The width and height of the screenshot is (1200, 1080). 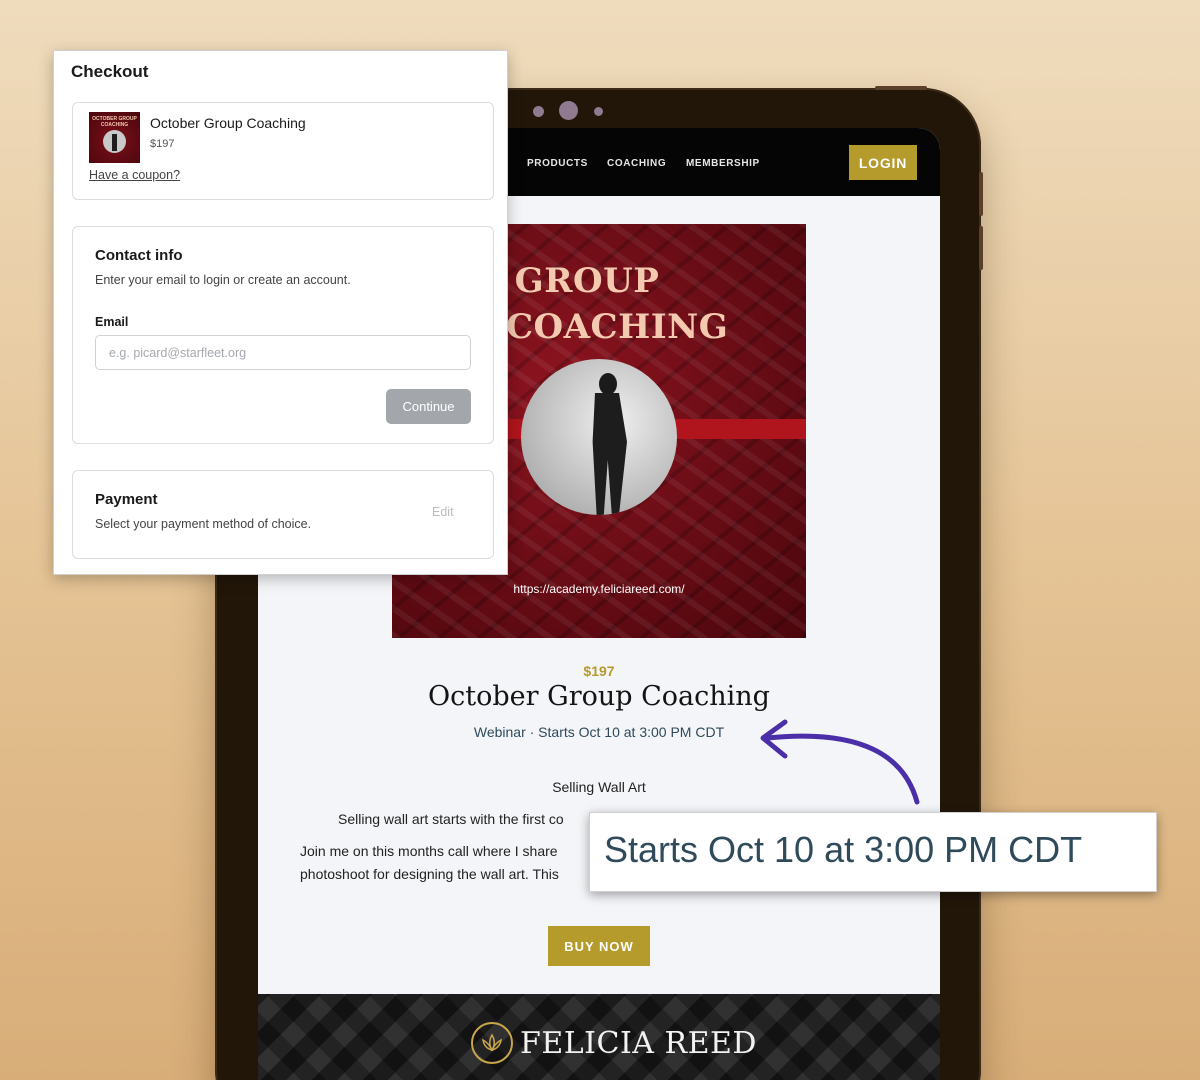 What do you see at coordinates (609, 454) in the screenshot?
I see `portrait-body` at bounding box center [609, 454].